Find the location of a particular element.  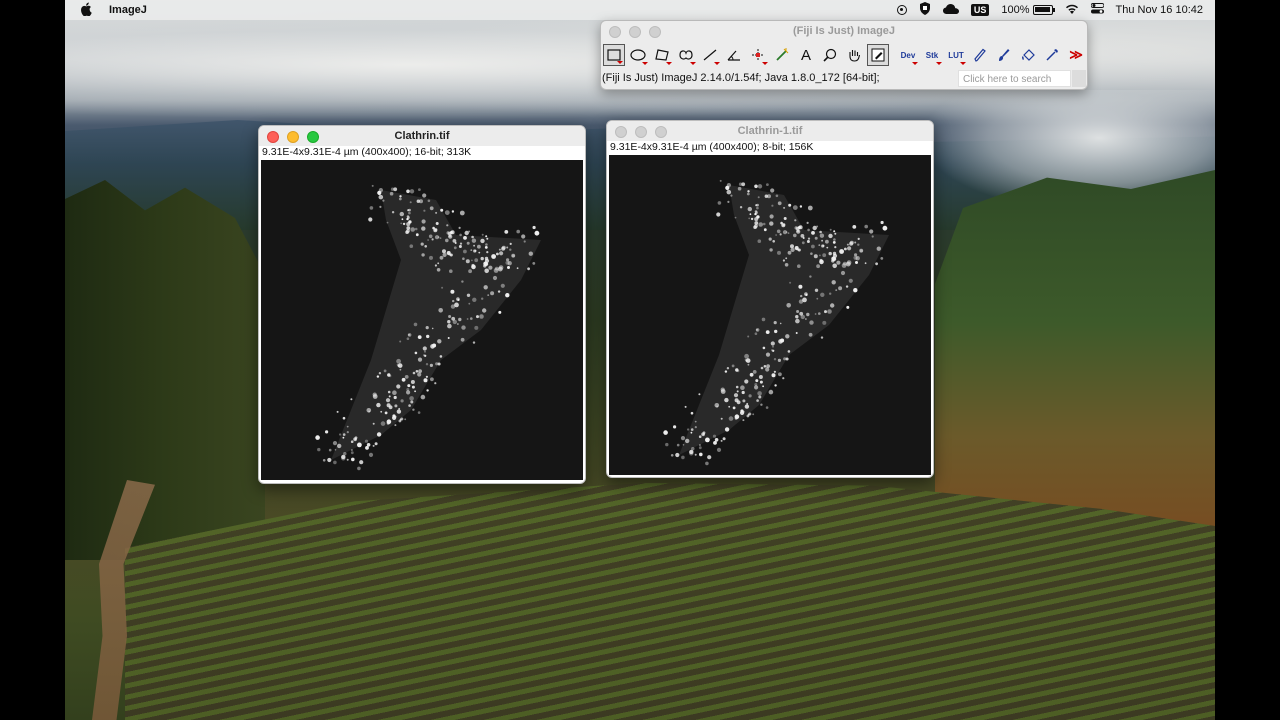

screen-record-icon is located at coordinates (901, 10).